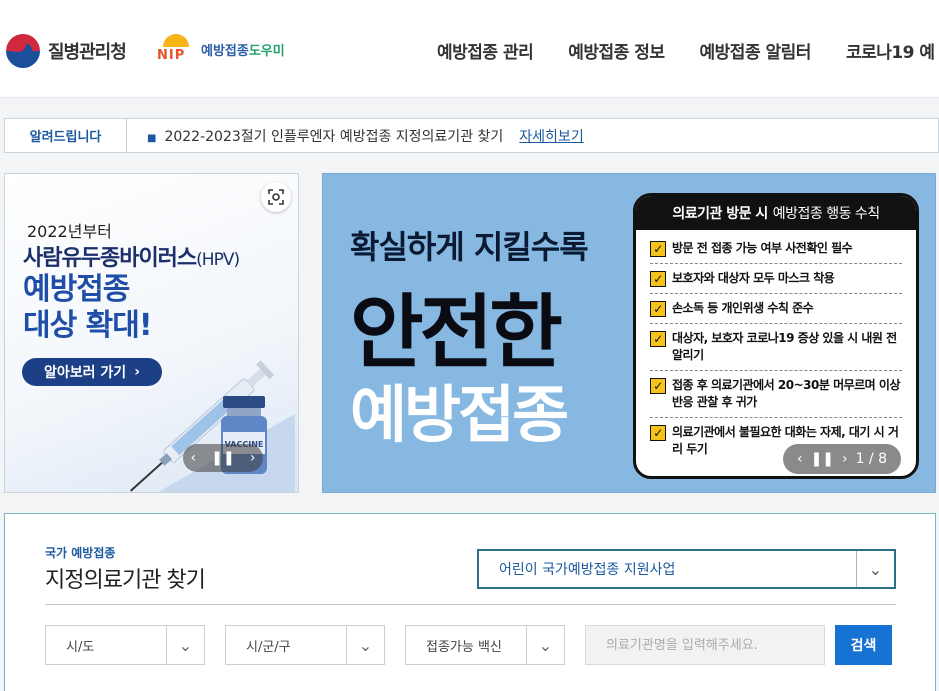 This screenshot has height=691, width=939. Describe the element at coordinates (686, 50) in the screenshot. I see `main-nav: 예방접종 관리 예방접종 정보 예방접종 알림터 코로나19 예` at that location.